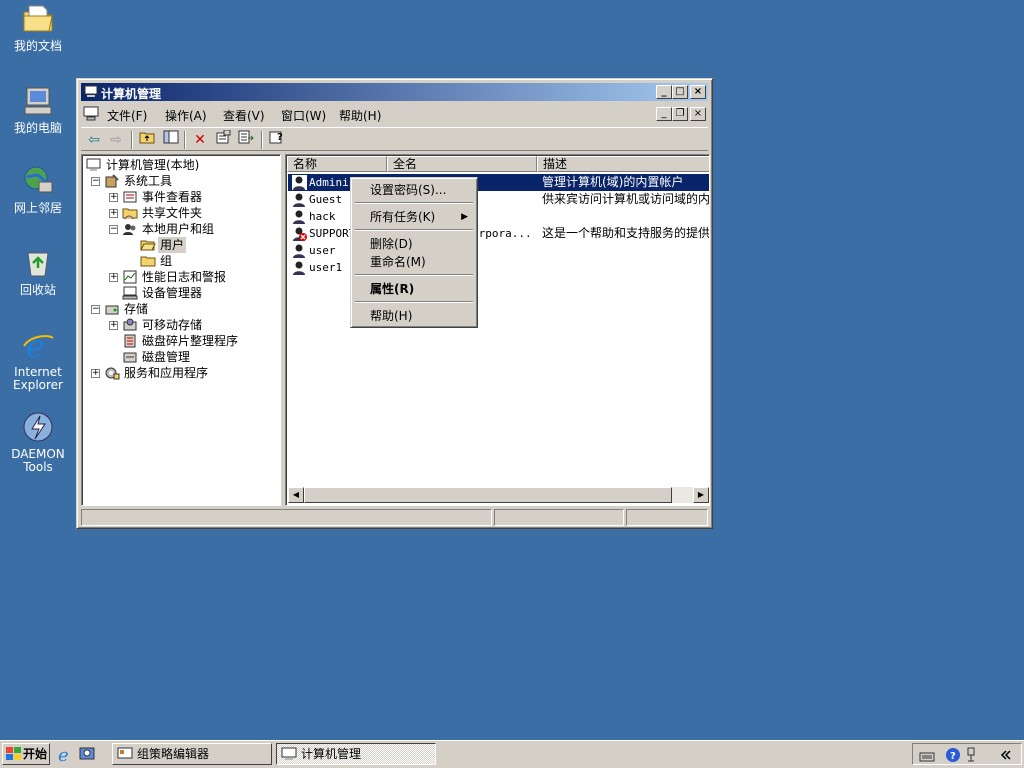  Describe the element at coordinates (93, 164) in the screenshot. I see `computer-management-icon` at that location.